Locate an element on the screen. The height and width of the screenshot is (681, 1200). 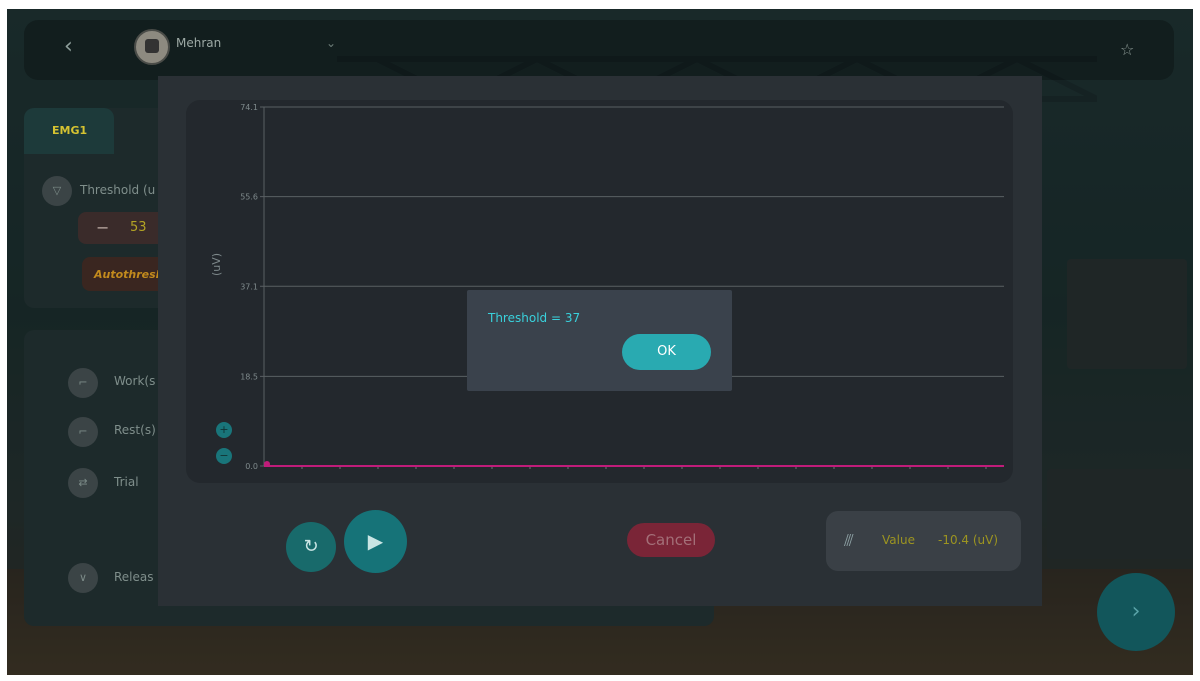
tab-label: EMG1 is located at coordinates (70, 130).